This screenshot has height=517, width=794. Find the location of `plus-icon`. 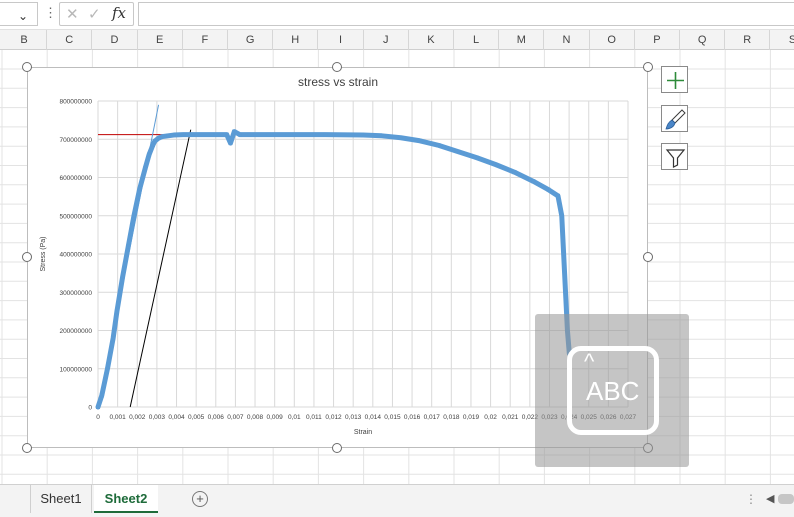

plus-icon is located at coordinates (675, 80).